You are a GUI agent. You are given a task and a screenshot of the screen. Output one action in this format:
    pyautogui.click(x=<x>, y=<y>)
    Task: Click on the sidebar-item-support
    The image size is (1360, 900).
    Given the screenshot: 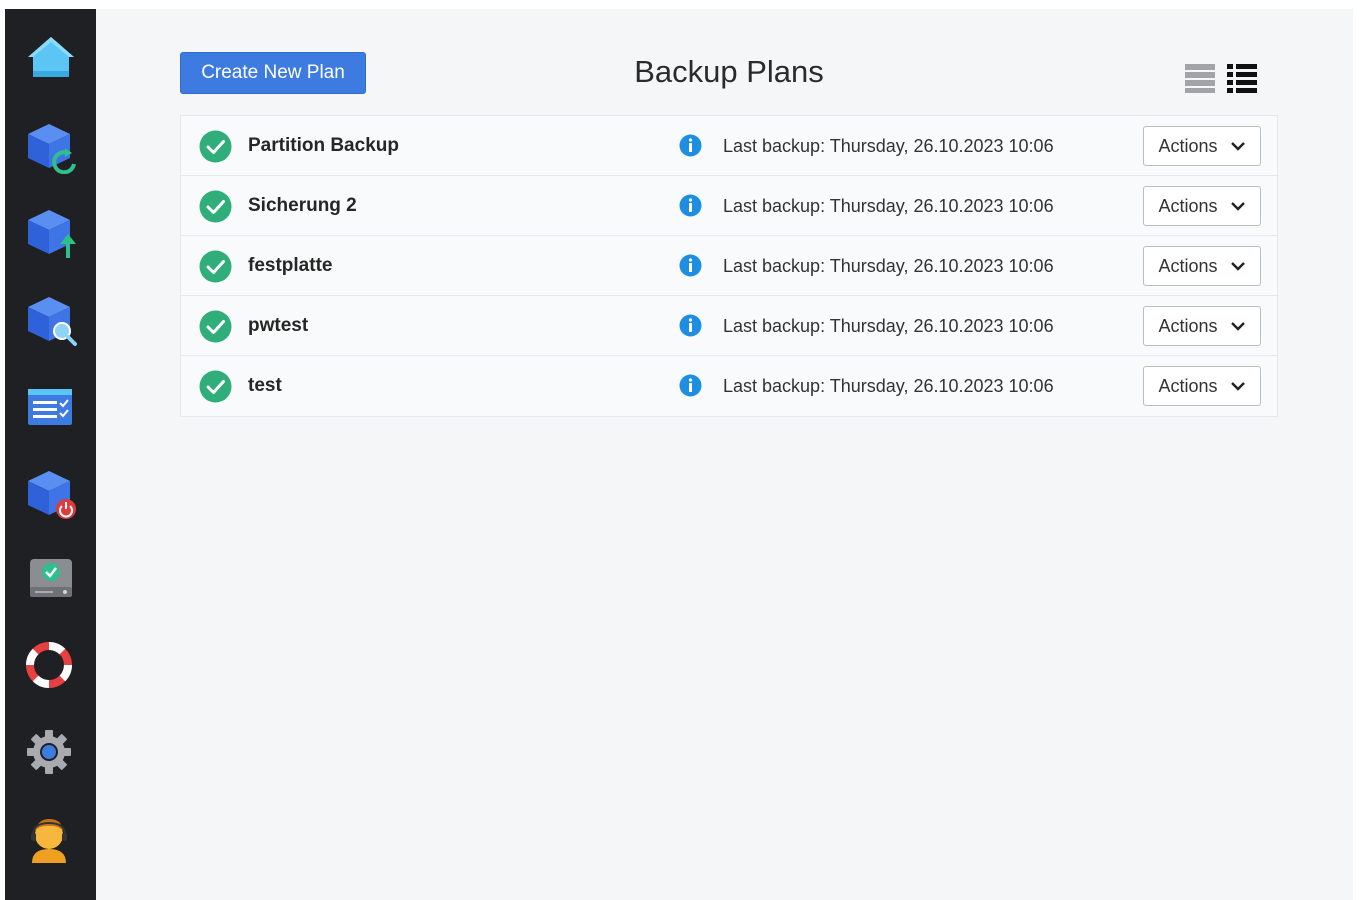 What is the action you would take?
    pyautogui.click(x=50, y=683)
    